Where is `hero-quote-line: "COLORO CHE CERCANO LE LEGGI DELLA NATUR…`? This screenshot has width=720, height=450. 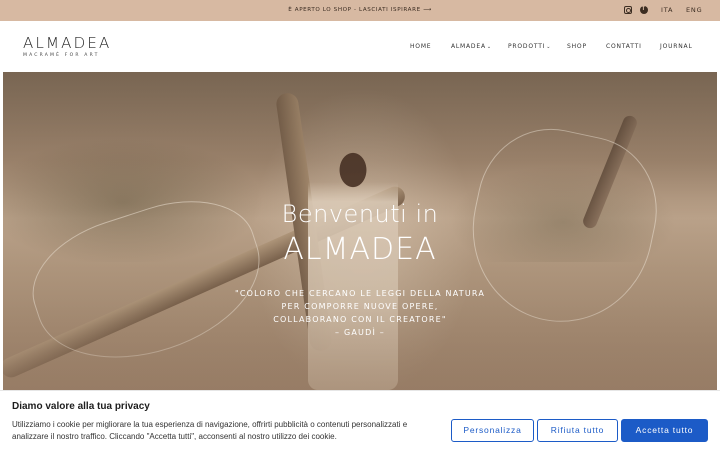 hero-quote-line: "COLORO CHE CERCANO LE LEGGI DELLA NATUR… is located at coordinates (360, 293).